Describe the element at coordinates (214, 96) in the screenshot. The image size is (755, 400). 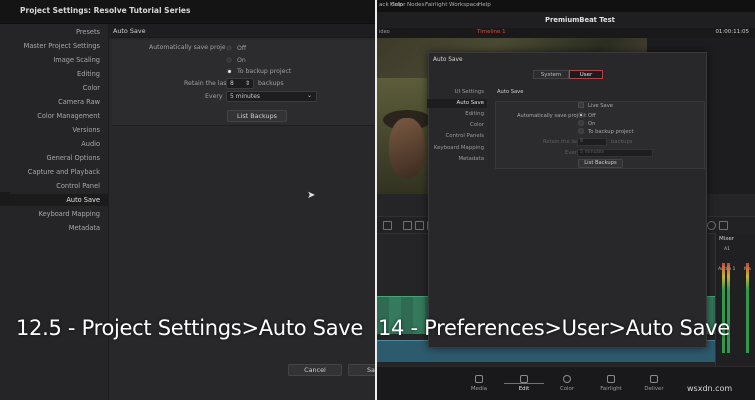
I see `every-label: Every` at that location.